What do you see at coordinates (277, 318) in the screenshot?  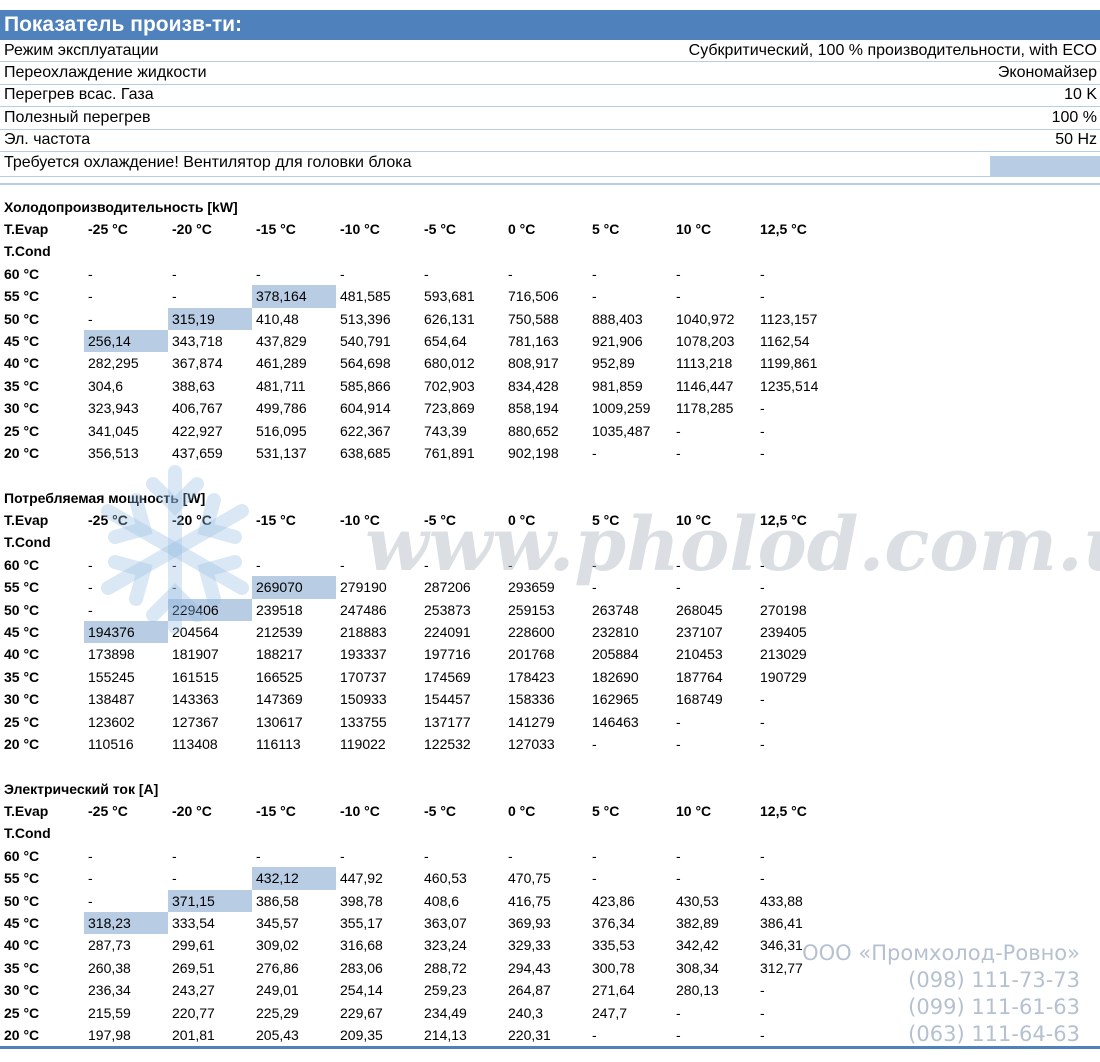 I see `table-cell: 410,48` at bounding box center [277, 318].